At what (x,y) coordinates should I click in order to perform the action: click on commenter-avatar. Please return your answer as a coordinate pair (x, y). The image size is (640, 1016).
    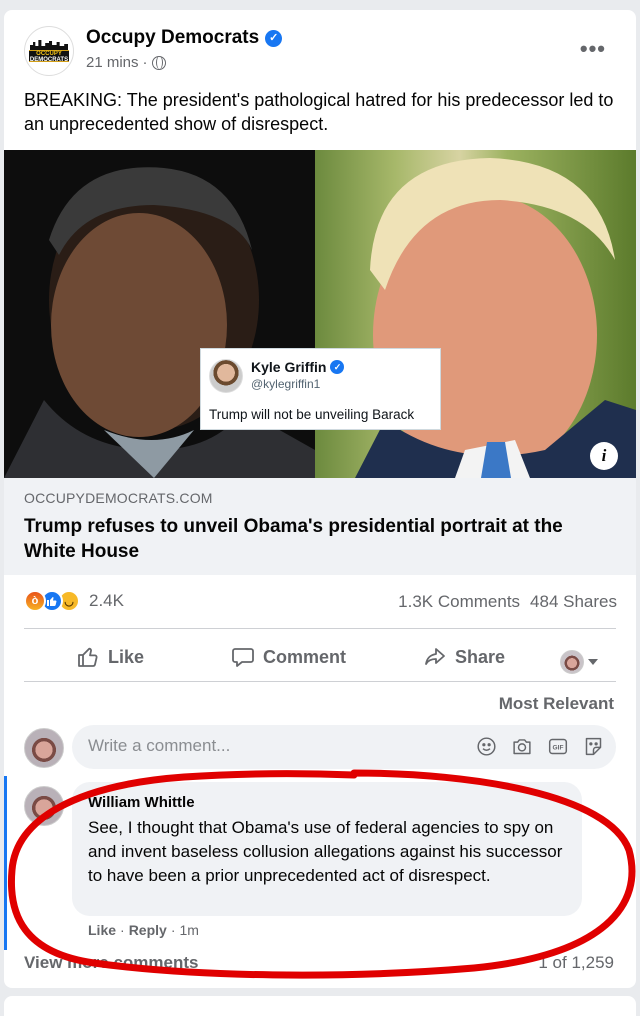
    Looking at the image, I should click on (44, 806).